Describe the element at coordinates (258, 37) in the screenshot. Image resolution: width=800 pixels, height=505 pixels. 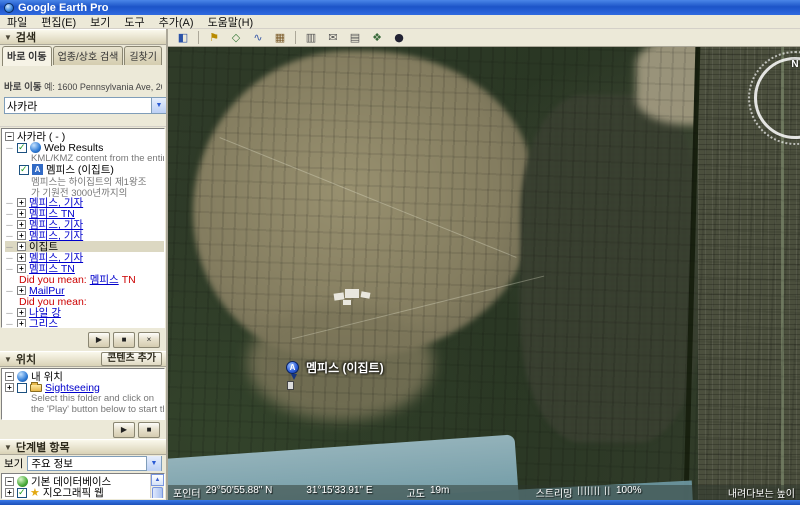
I see `add-path-icon: ∿` at that location.